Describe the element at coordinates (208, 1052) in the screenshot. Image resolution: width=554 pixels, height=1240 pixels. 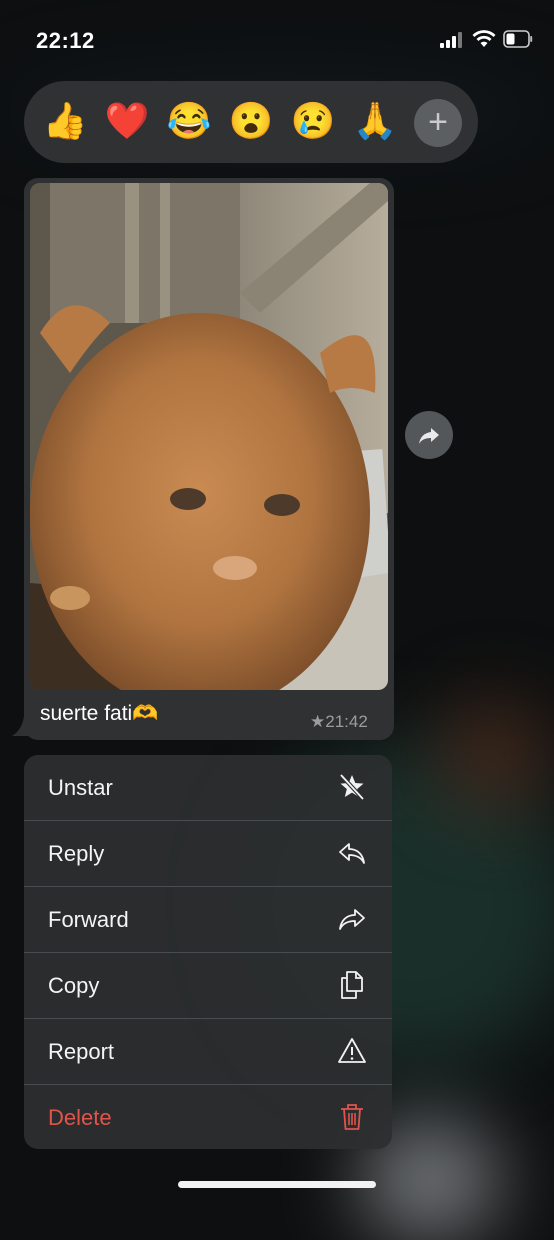
I see `menu-item-report: Report` at that location.